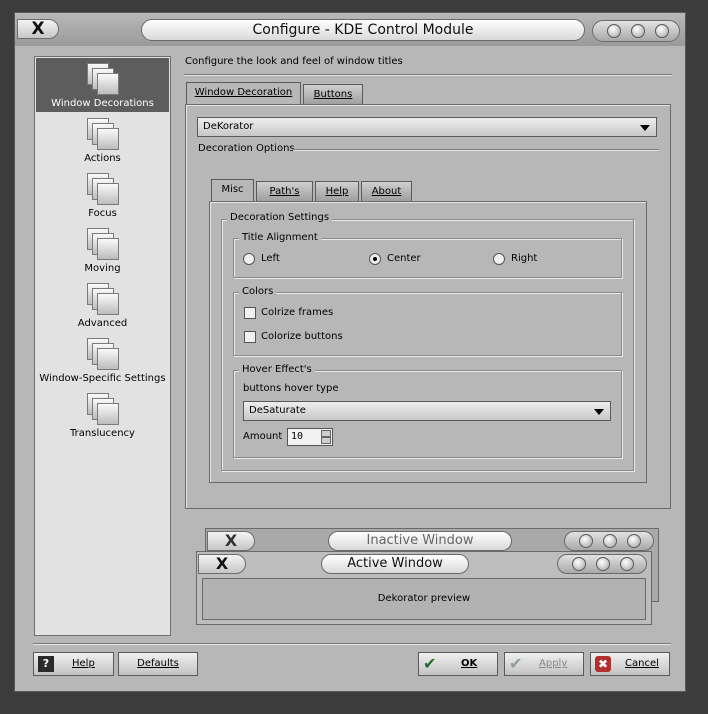  I want to click on minimize-button, so click(614, 31).